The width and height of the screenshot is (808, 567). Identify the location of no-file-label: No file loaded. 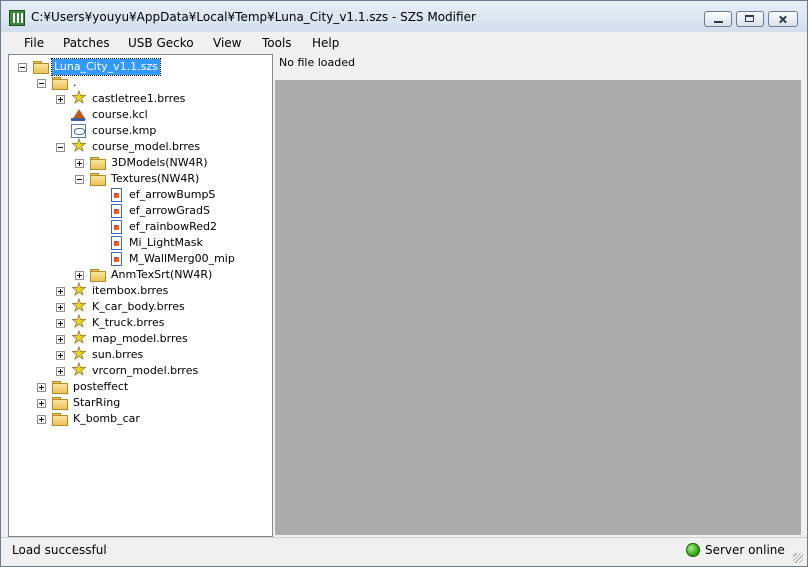
(317, 62).